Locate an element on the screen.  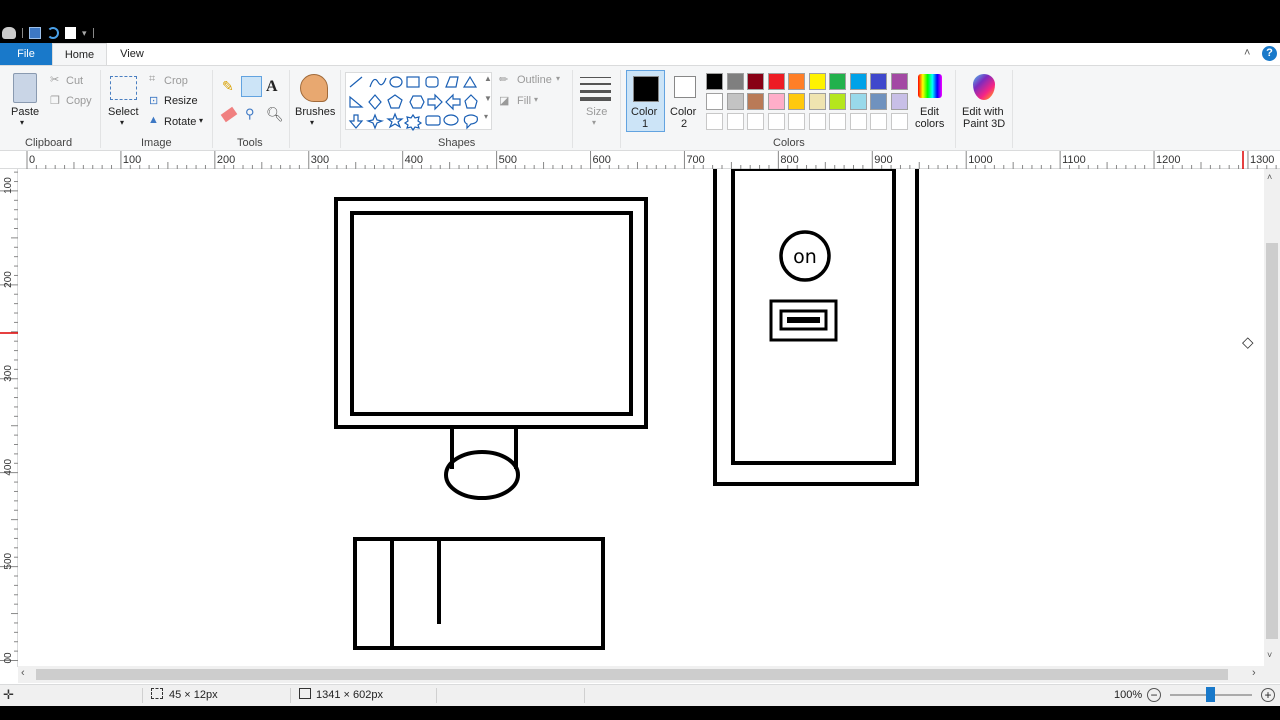
color2-swatch is located at coordinates (685, 87).